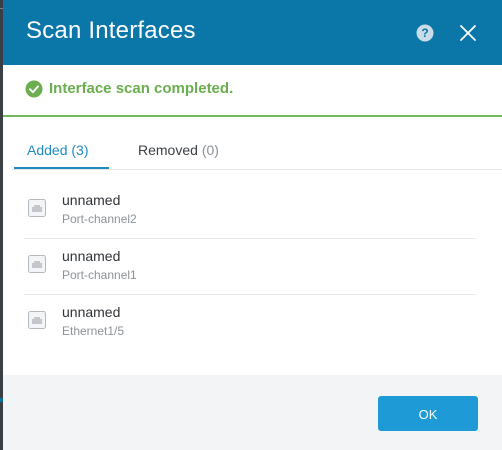 This screenshot has height=450, width=502. What do you see at coordinates (468, 33) in the screenshot?
I see `close-icon` at bounding box center [468, 33].